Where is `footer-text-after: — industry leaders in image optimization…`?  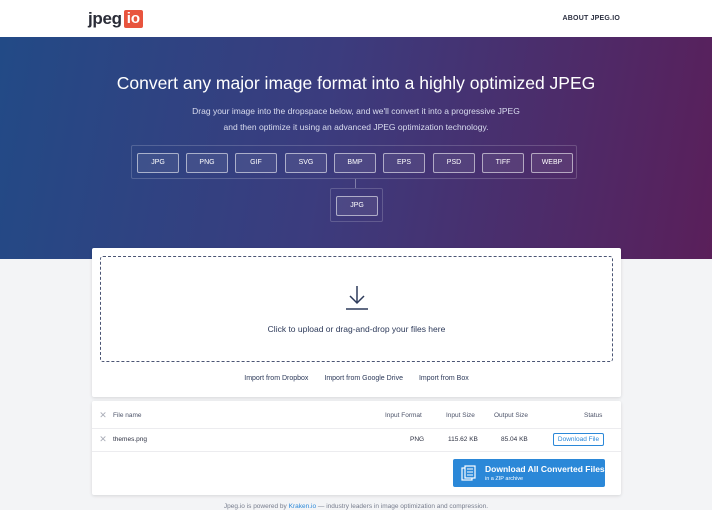 footer-text-after: — industry leaders in image optimization… is located at coordinates (403, 506).